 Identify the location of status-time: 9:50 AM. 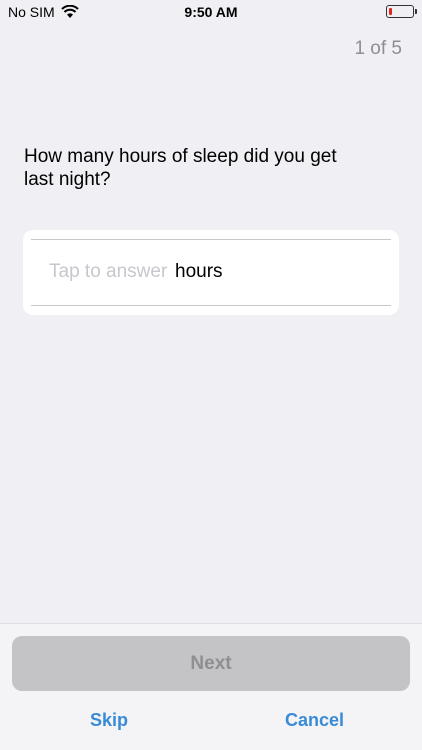
(211, 12).